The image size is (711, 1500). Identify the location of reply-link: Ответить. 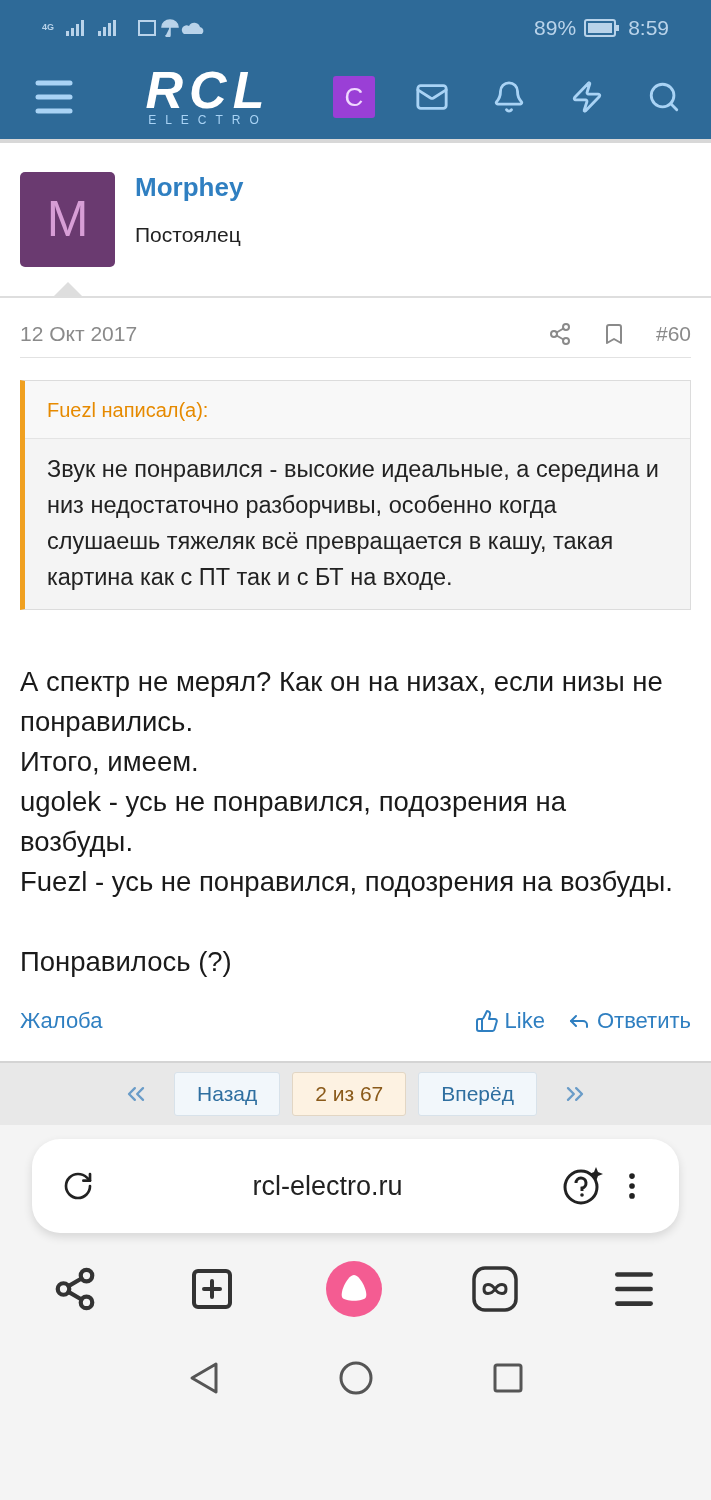
(628, 1020).